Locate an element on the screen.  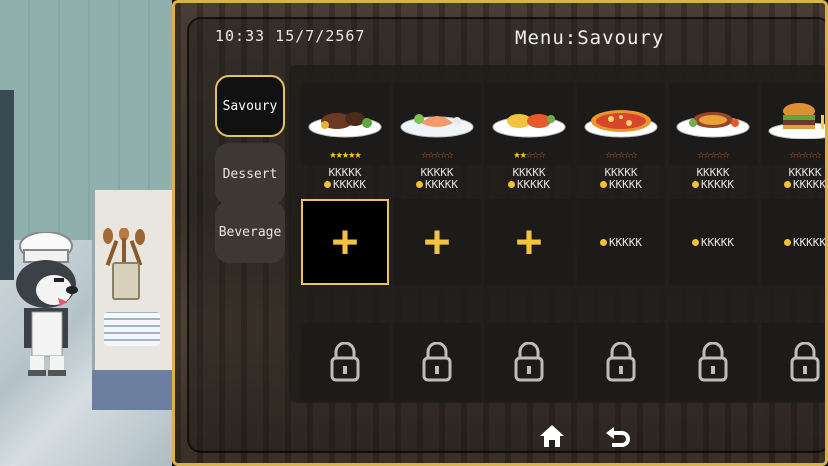
dish-card: ★★☆☆☆ is located at coordinates (529, 124).